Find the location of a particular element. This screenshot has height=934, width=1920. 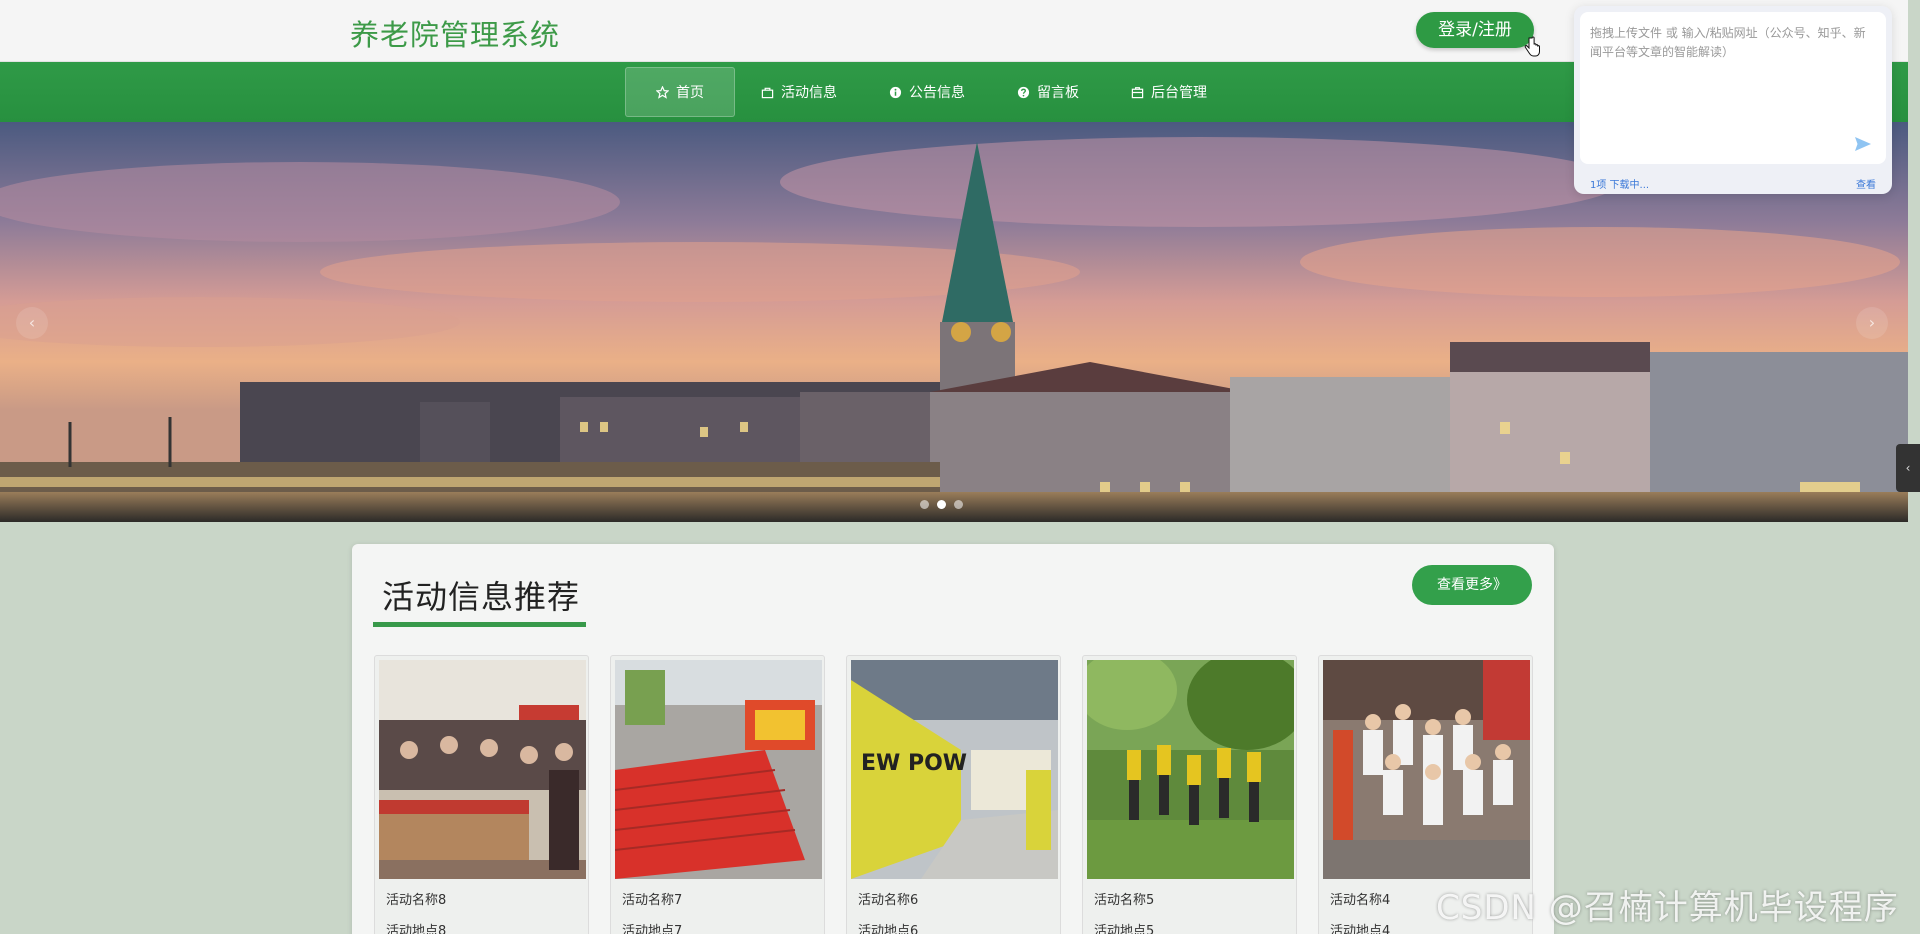

activity-card: EW POW 活动名称6 活动地点6 is located at coordinates (953, 794).